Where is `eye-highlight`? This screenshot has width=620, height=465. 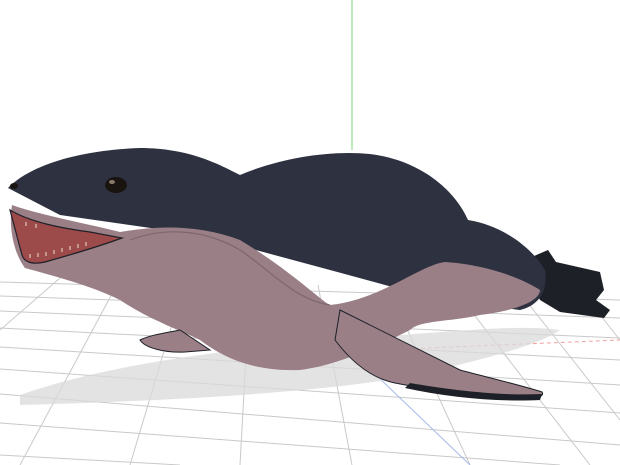 eye-highlight is located at coordinates (112, 182).